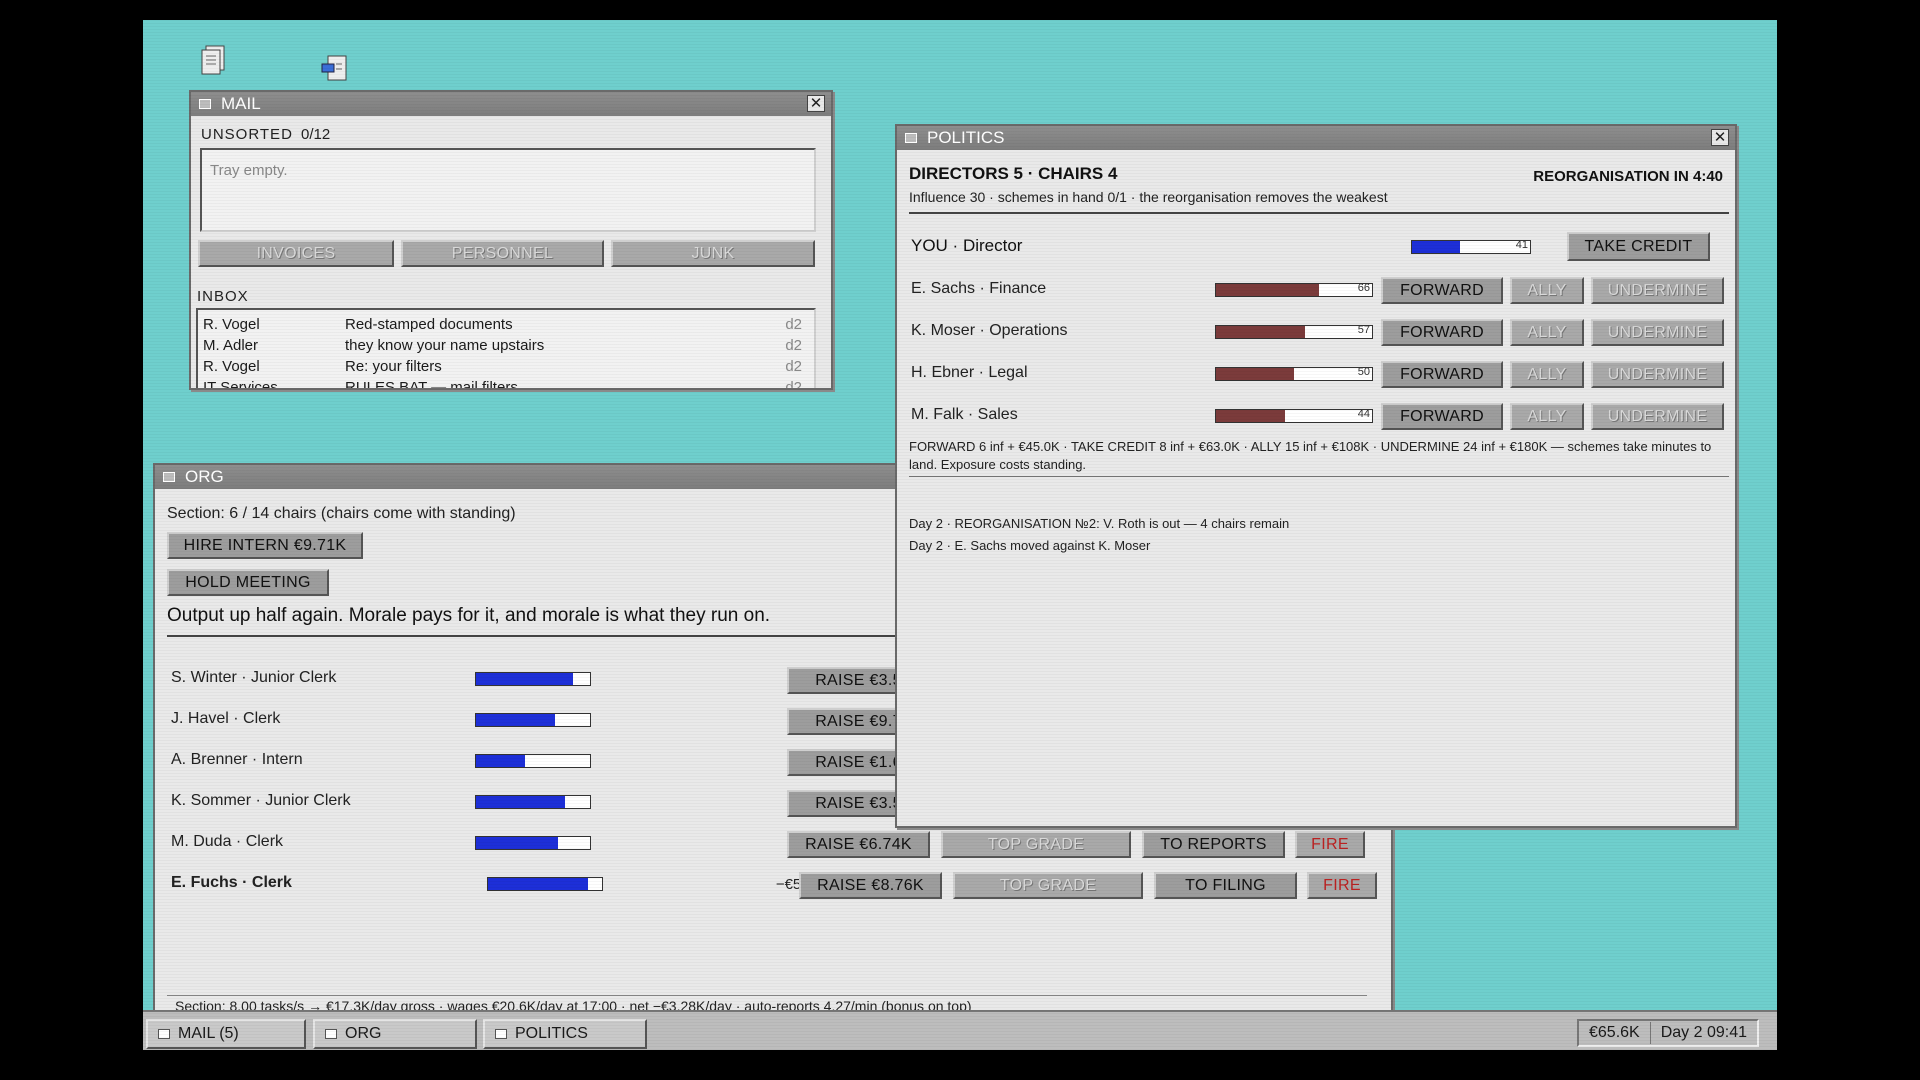  Describe the element at coordinates (248, 582) in the screenshot. I see `hold-meeting-button: HOLD MEETING` at that location.